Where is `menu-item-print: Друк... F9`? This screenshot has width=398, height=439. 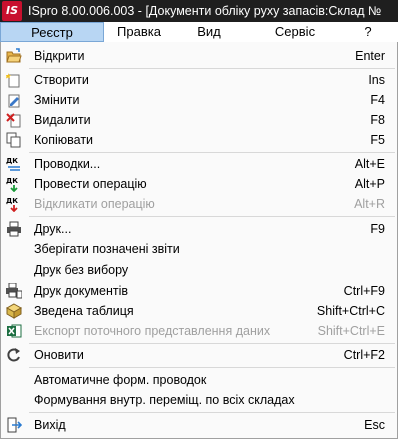
menu-item-print: Друк... F9 is located at coordinates (199, 229).